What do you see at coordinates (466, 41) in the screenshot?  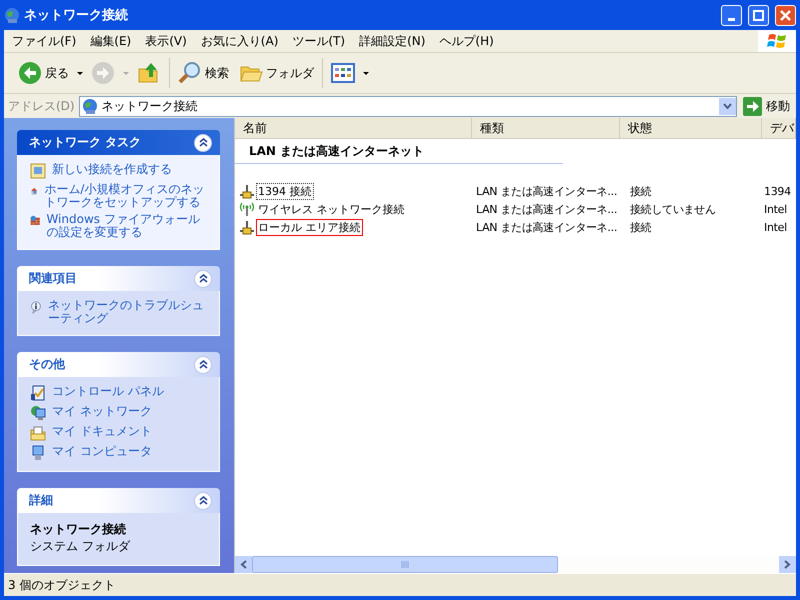 I see `menu-item: ヘルプ(H)` at bounding box center [466, 41].